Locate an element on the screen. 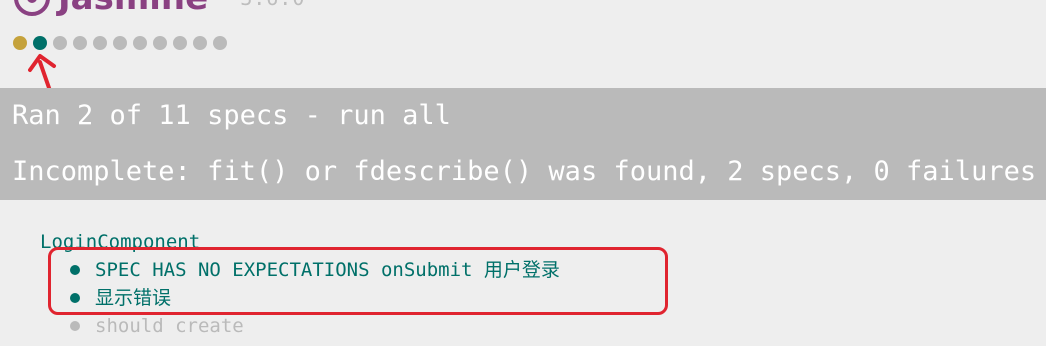 The height and width of the screenshot is (346, 1046). annotation-highlight-box is located at coordinates (358, 281).